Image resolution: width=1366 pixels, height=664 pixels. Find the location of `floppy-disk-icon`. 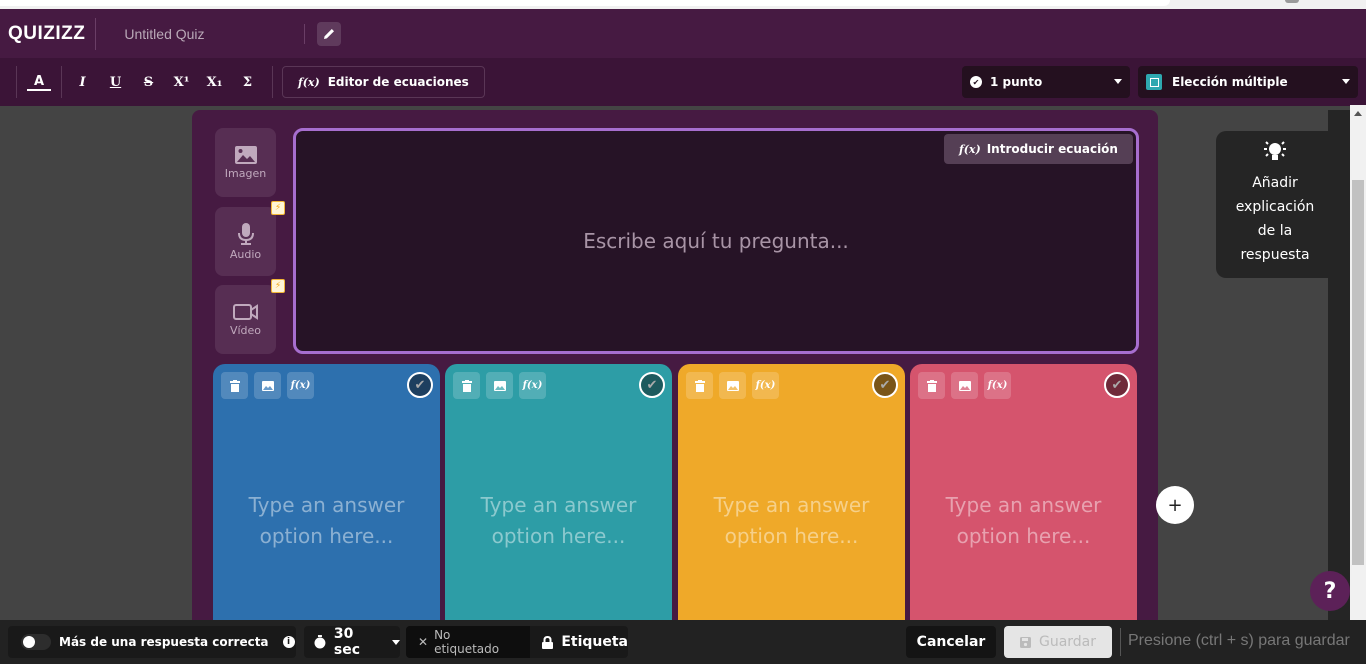

floppy-disk-icon is located at coordinates (1025, 642).